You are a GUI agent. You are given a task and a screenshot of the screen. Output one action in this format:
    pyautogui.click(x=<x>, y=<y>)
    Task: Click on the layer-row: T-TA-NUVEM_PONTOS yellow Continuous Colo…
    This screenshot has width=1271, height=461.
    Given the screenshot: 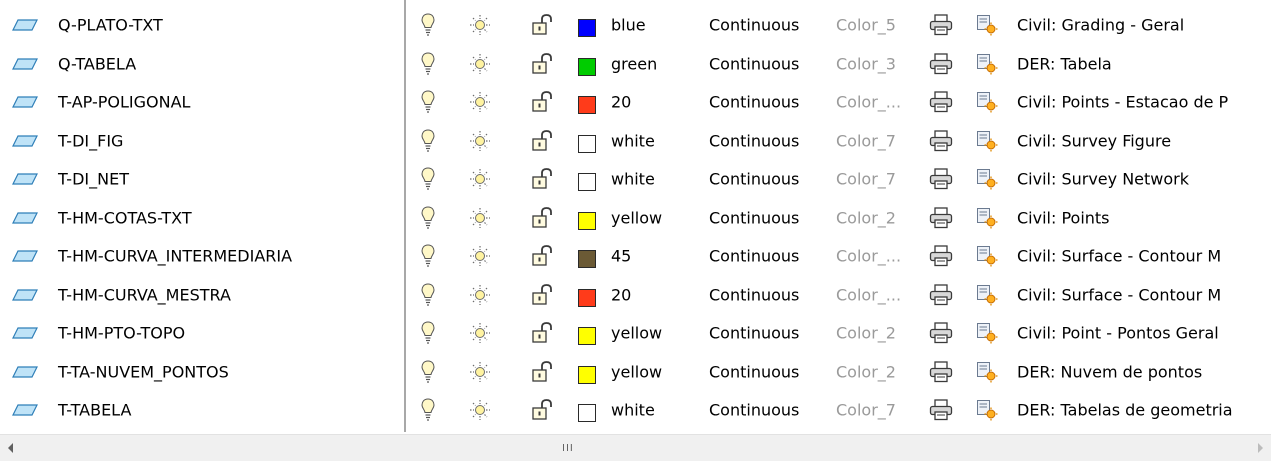 What is the action you would take?
    pyautogui.click(x=635, y=372)
    